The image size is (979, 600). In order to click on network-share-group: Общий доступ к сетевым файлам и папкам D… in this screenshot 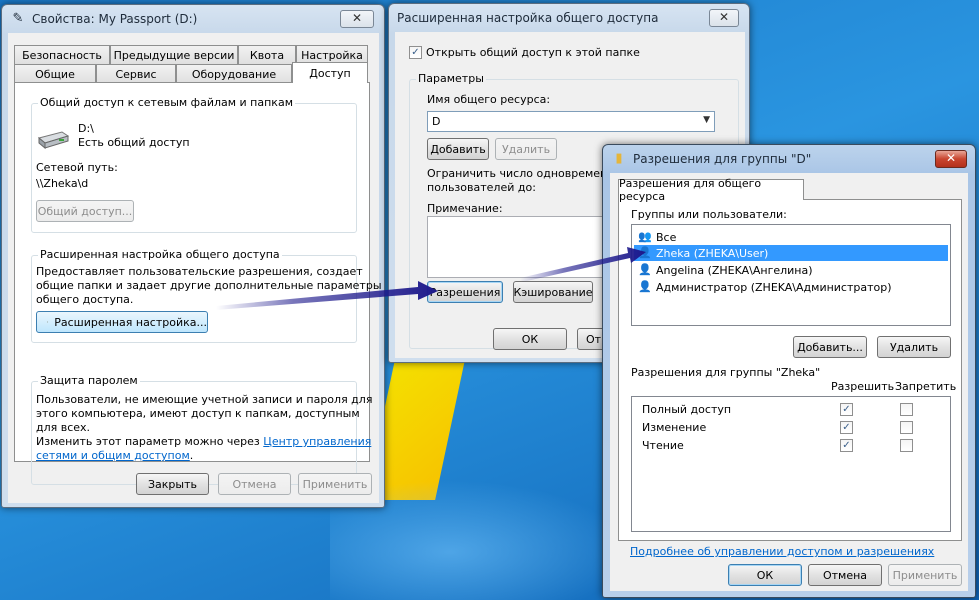, I will do `click(194, 164)`.